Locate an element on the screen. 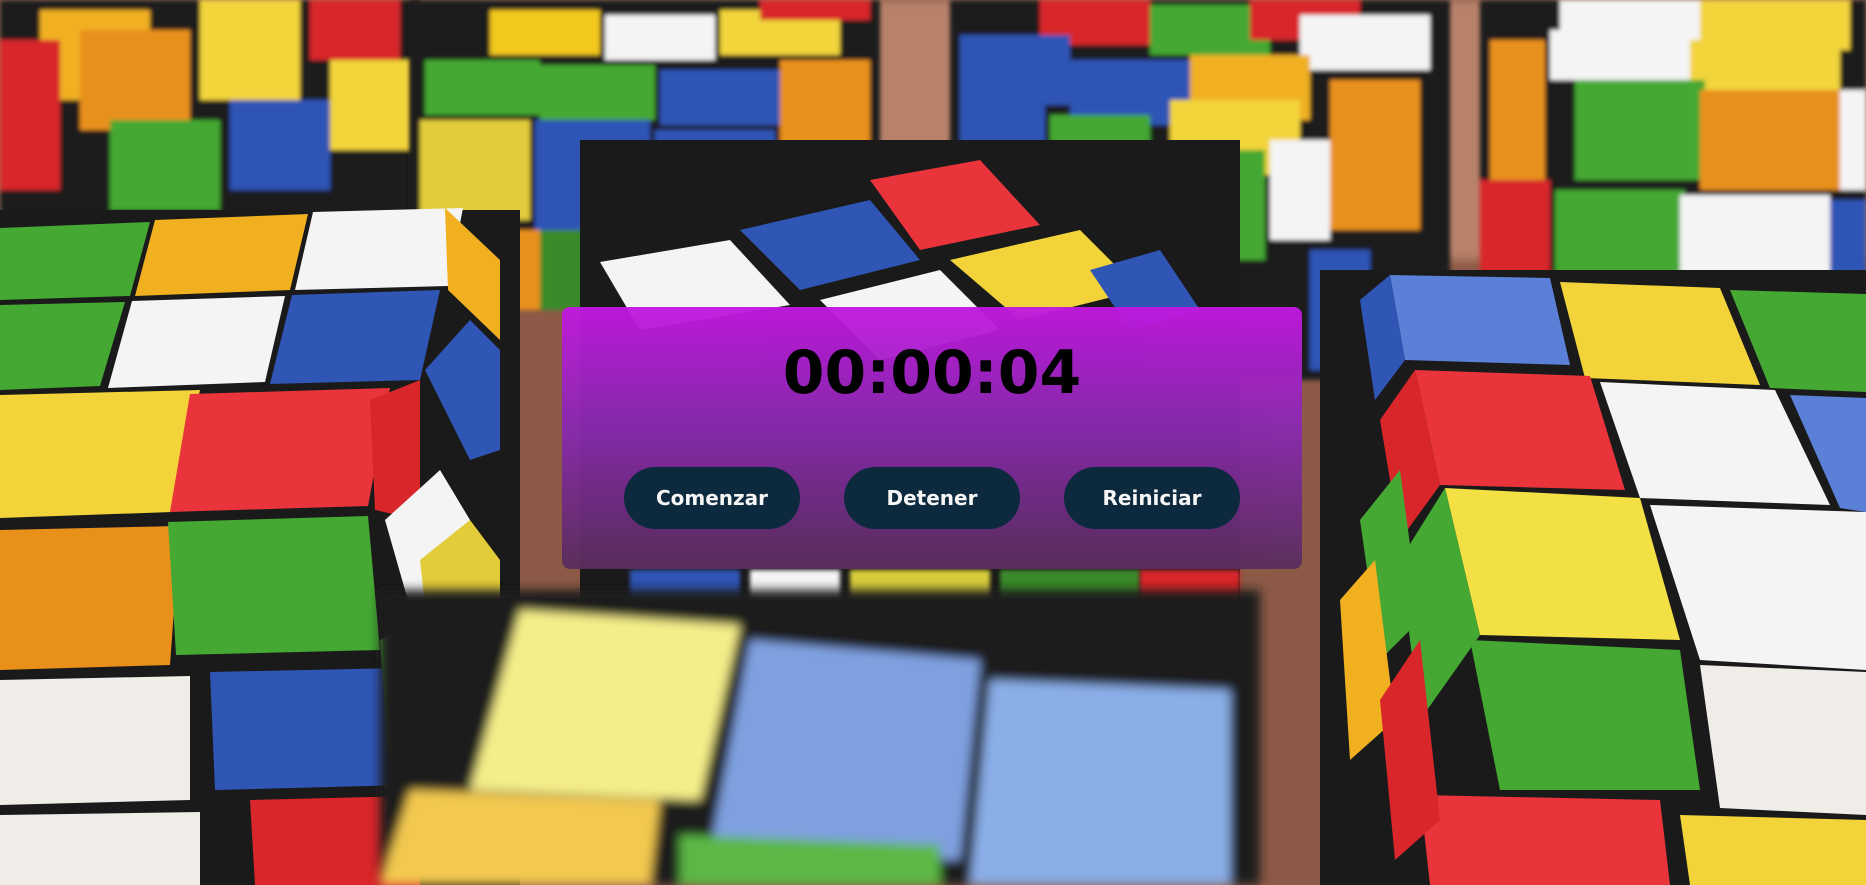  reset-button: Reiniciar is located at coordinates (1152, 498).